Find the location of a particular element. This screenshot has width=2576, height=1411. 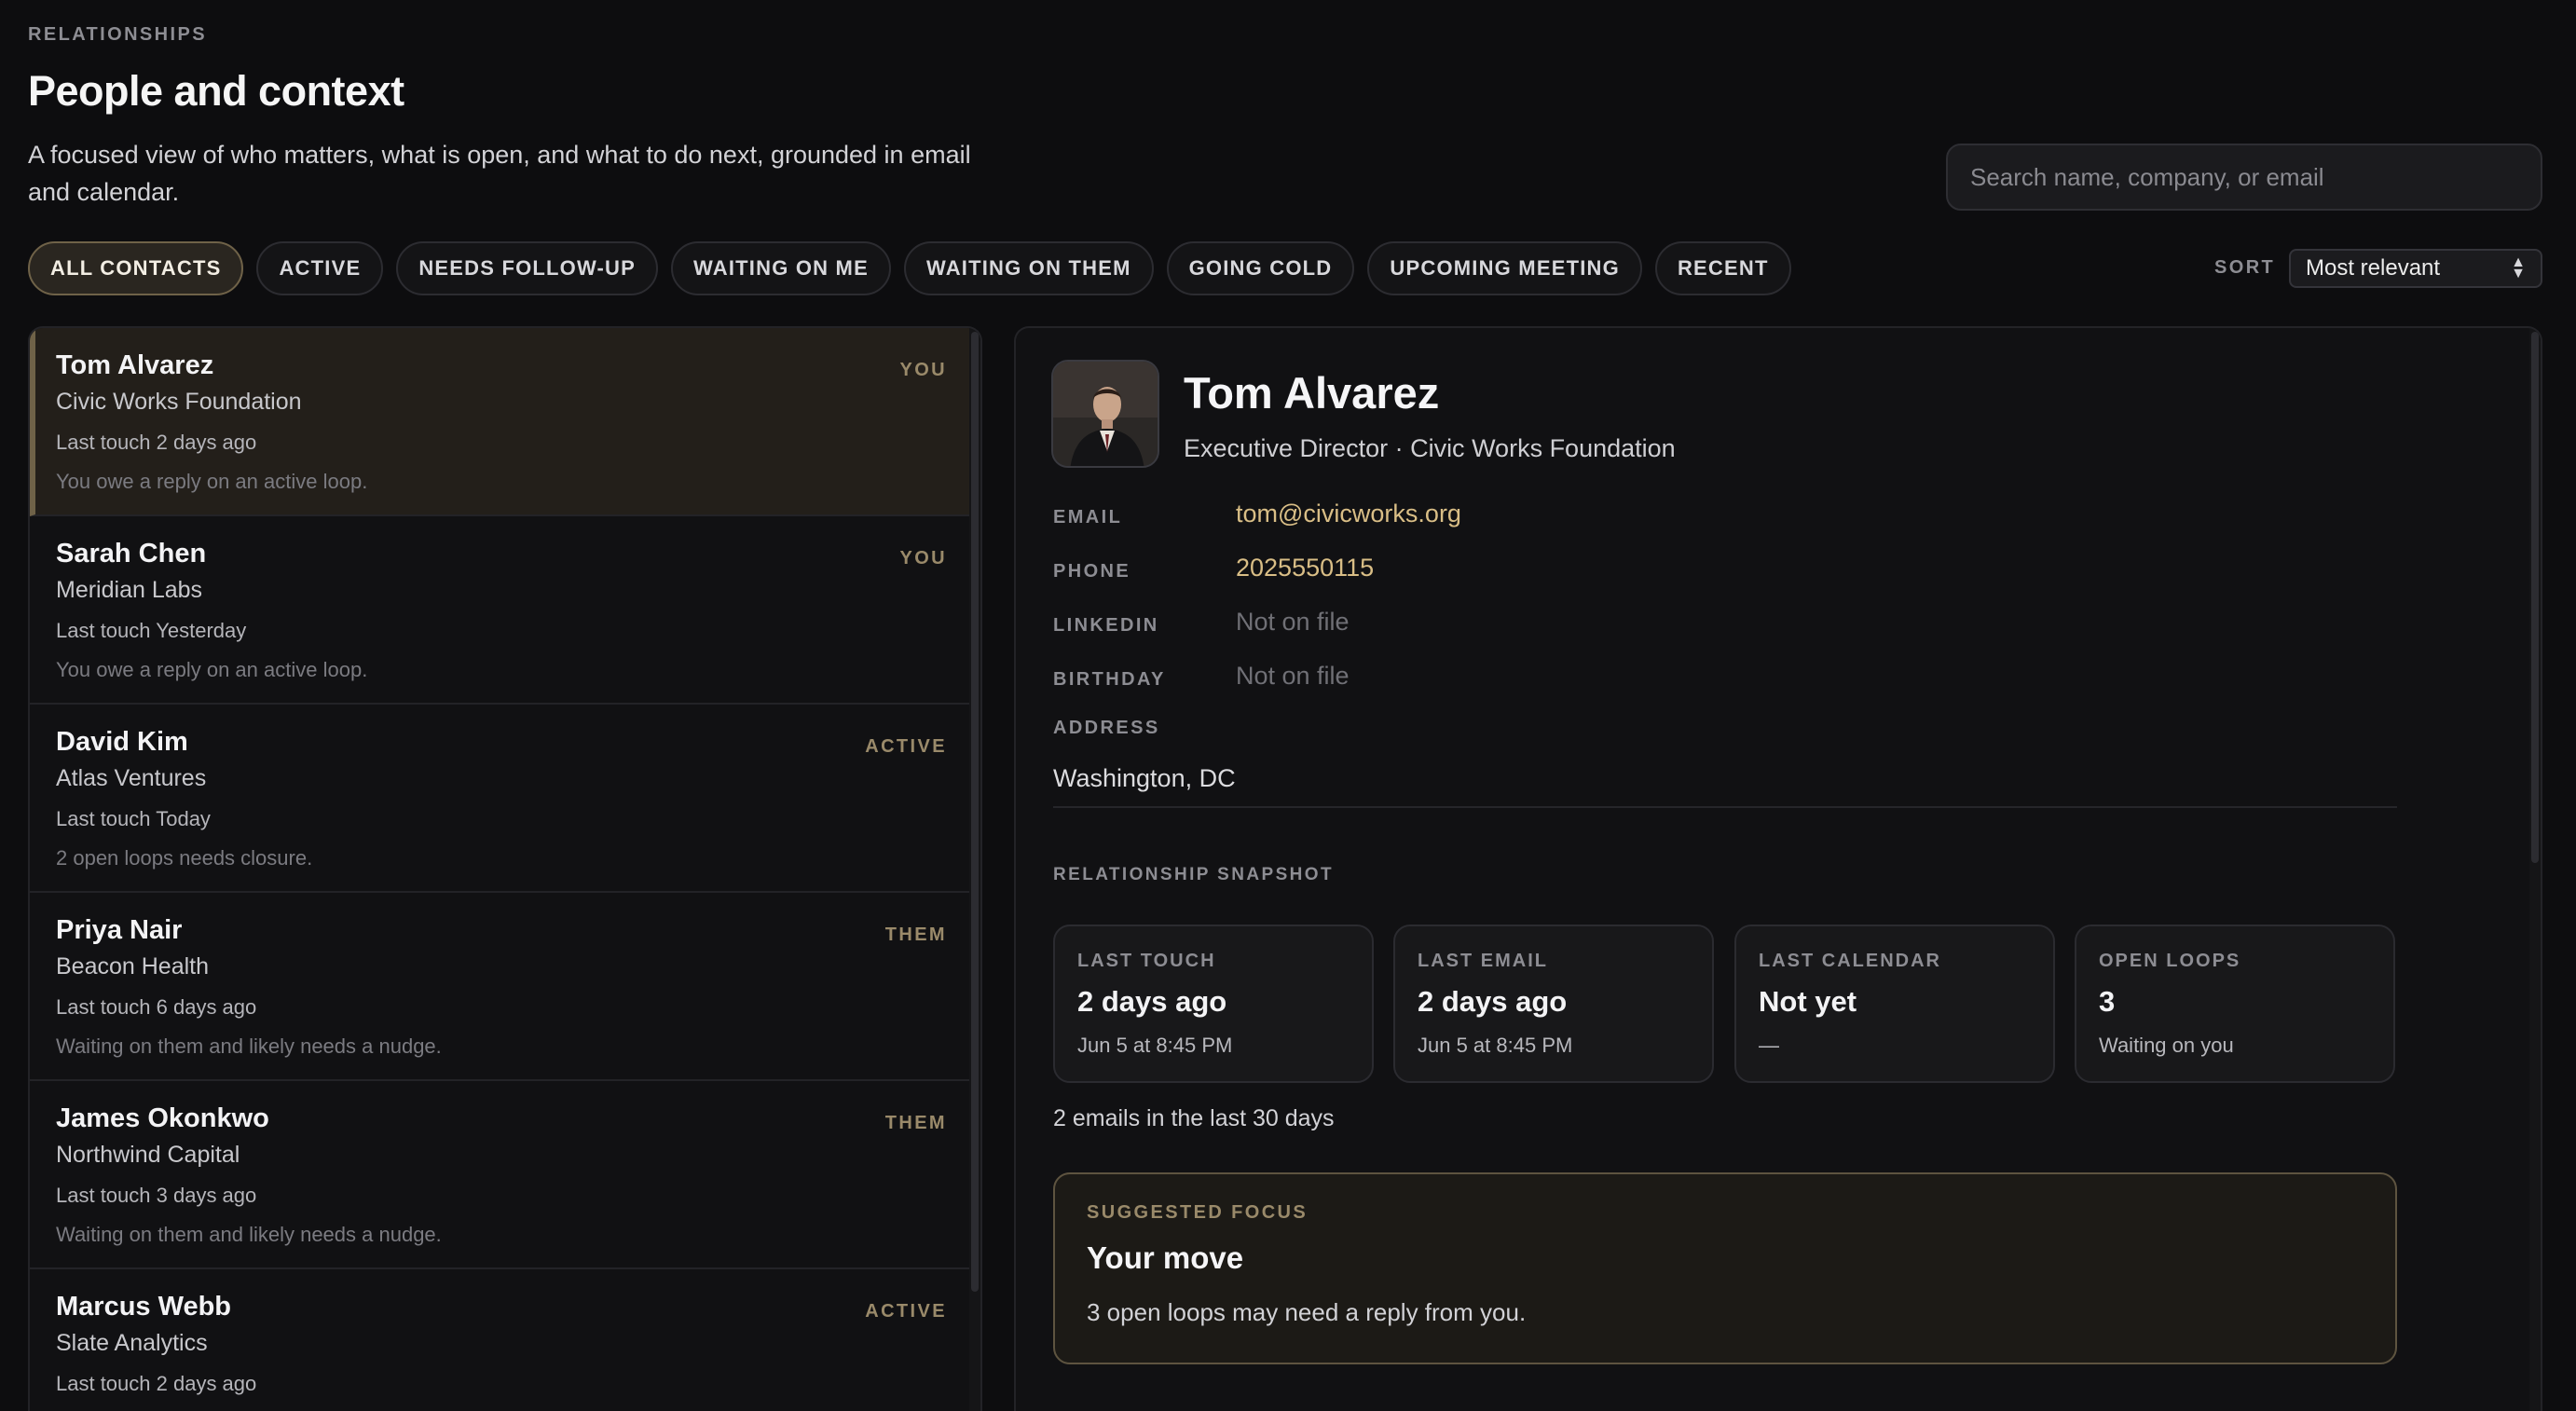

filter-recent: RECENT is located at coordinates (1722, 268).